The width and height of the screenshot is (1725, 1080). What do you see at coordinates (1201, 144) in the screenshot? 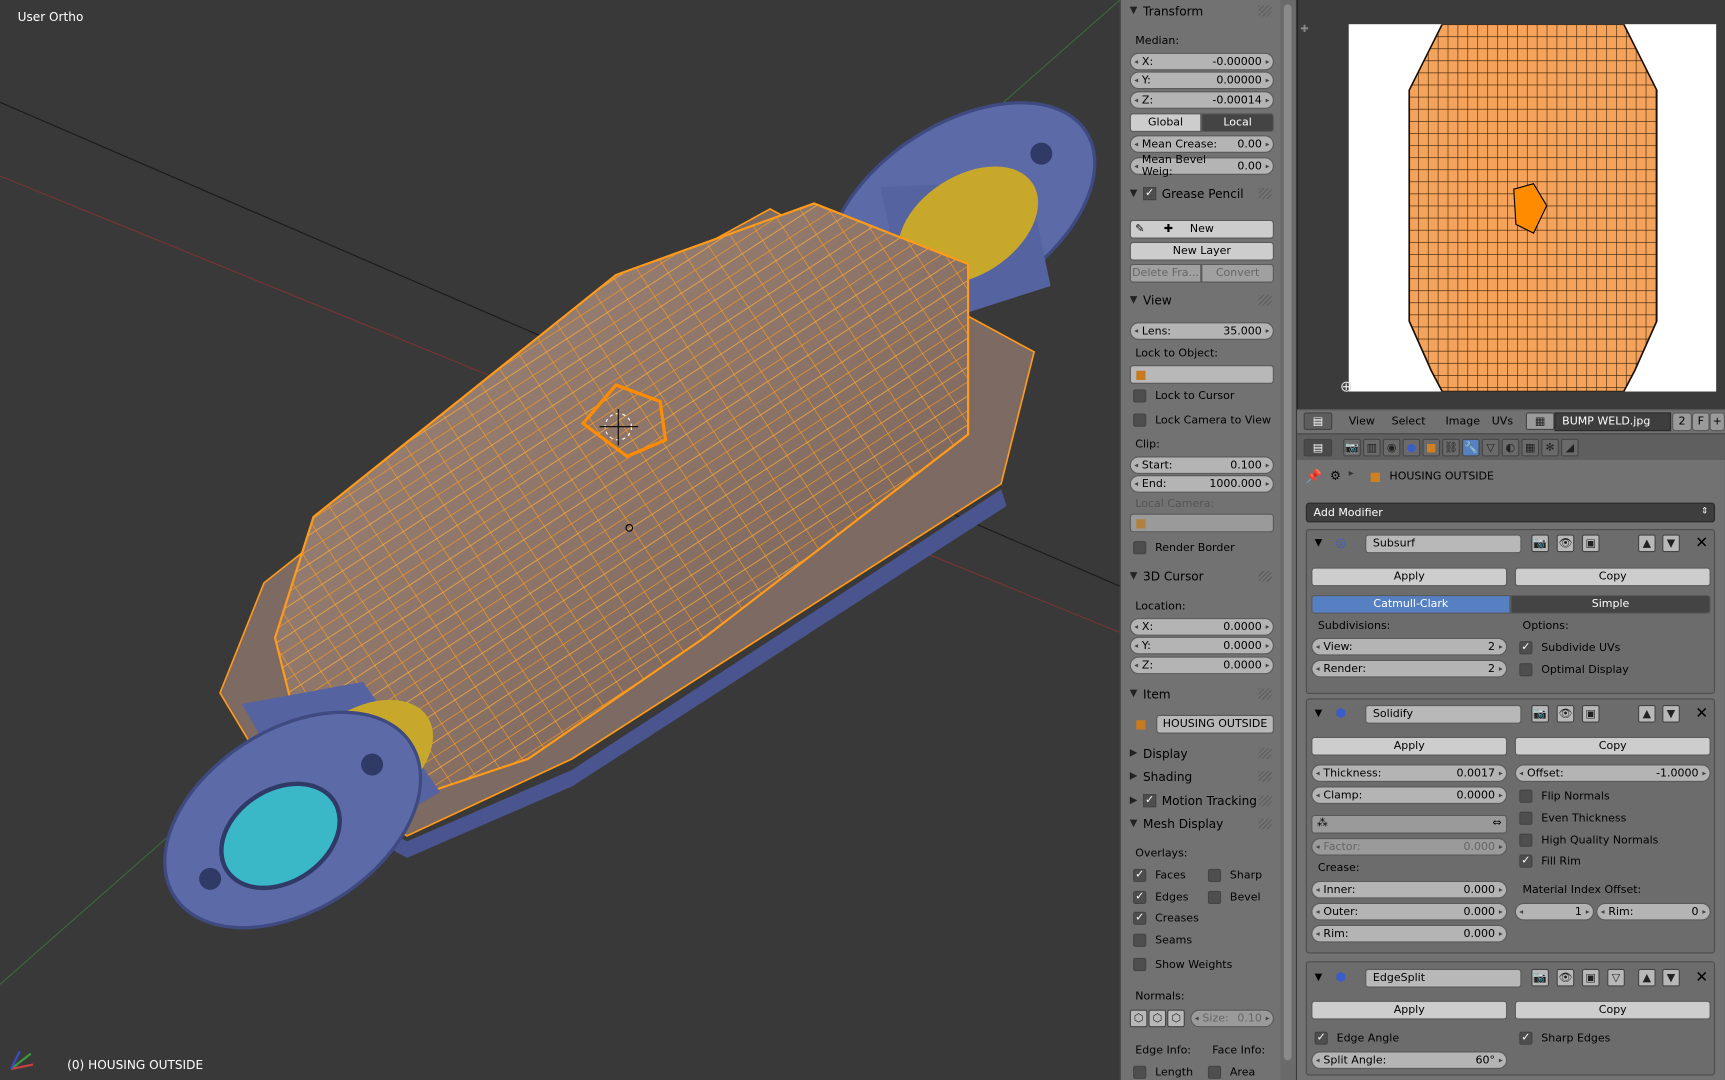
I see `mean-crease-field: Mean Crease:0.00` at bounding box center [1201, 144].